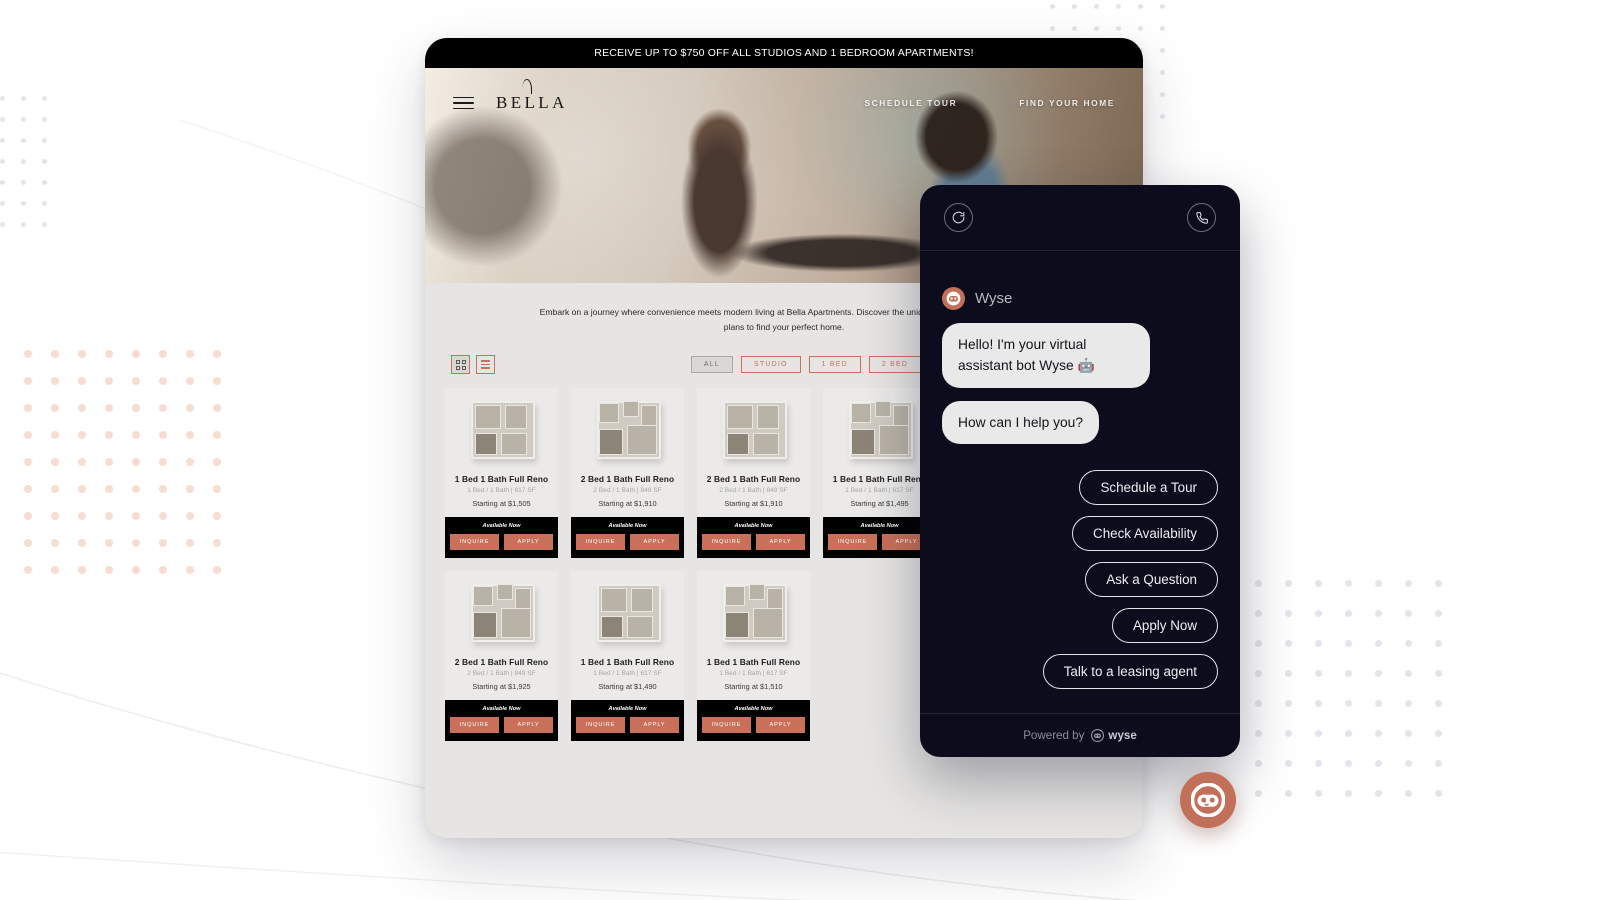  I want to click on grid-icon, so click(460, 364).